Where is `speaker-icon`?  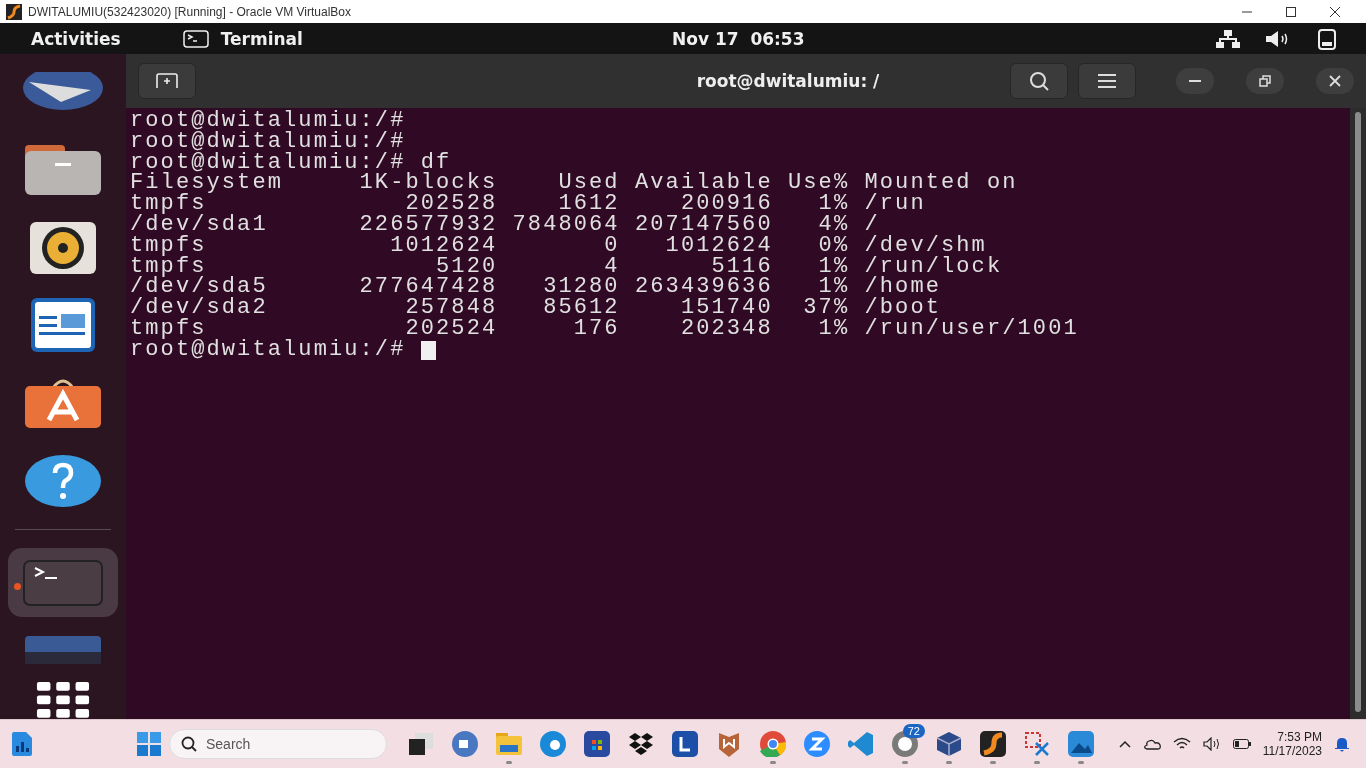
speaker-icon is located at coordinates (63, 247).